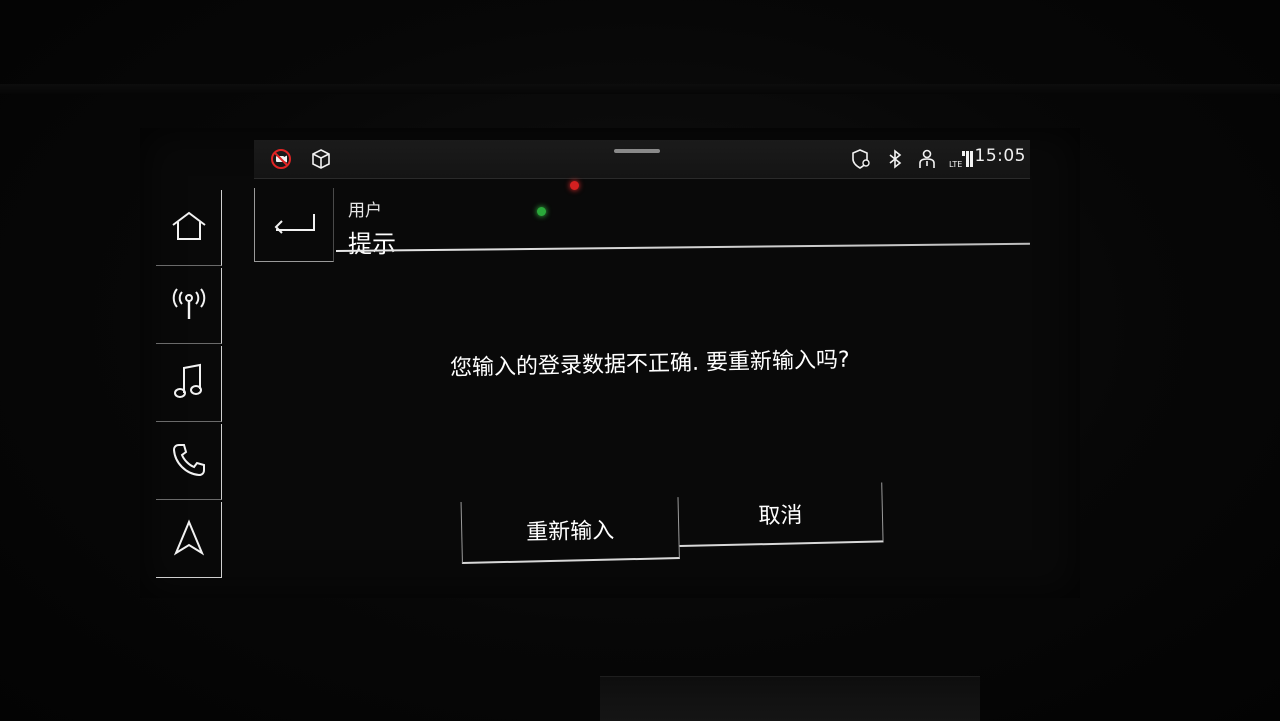 The width and height of the screenshot is (1280, 721). What do you see at coordinates (790, 698) in the screenshot?
I see `lower-console` at bounding box center [790, 698].